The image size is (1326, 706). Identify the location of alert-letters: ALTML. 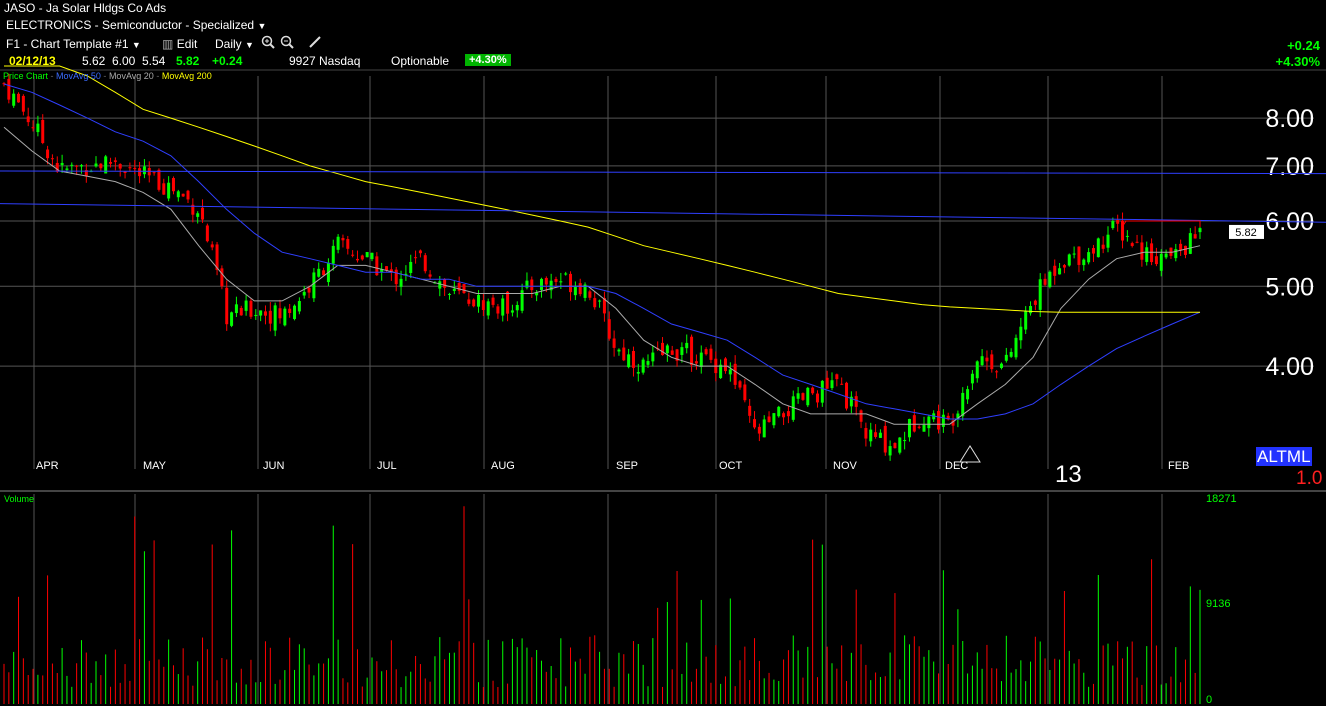
(1284, 457).